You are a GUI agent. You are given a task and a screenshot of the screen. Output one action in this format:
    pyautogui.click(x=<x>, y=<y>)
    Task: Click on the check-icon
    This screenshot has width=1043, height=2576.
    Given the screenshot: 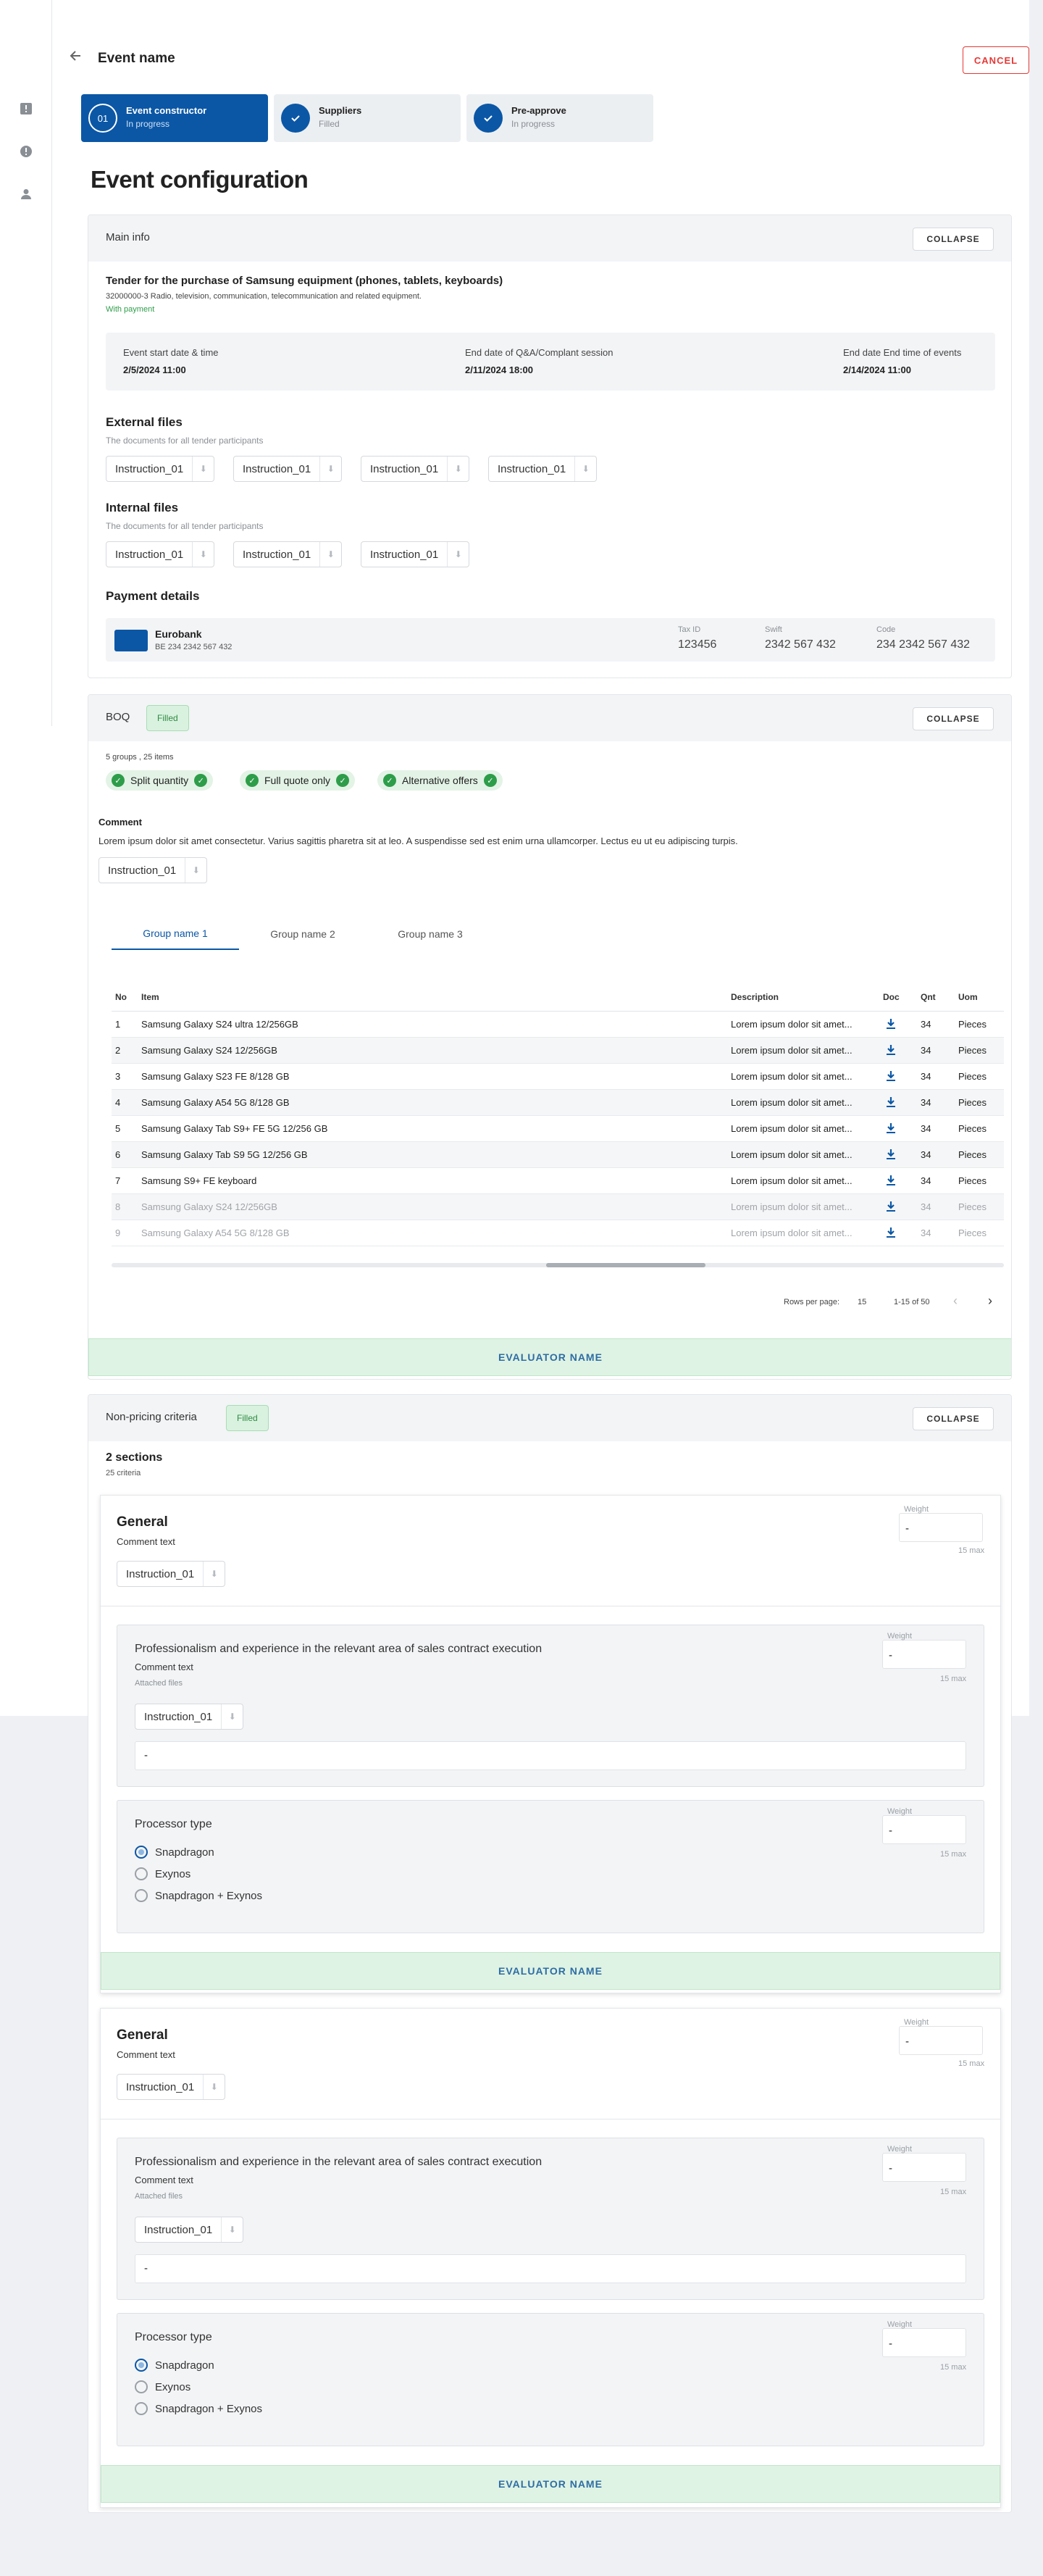 What is the action you would take?
    pyautogui.click(x=295, y=118)
    